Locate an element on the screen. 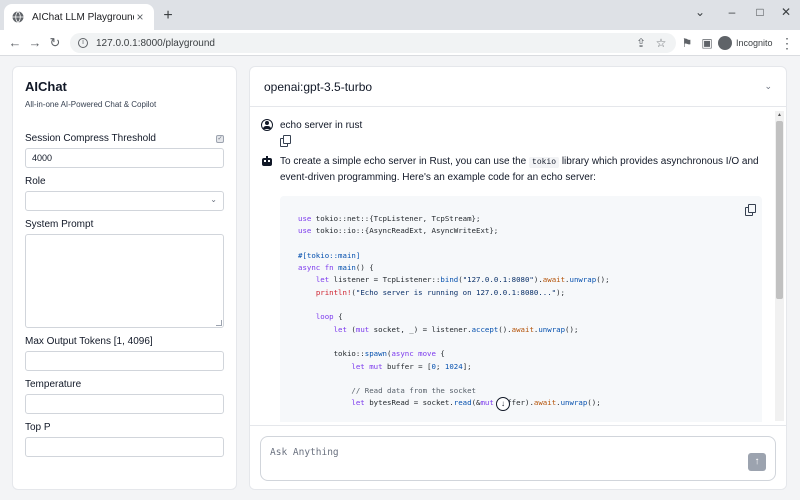 The width and height of the screenshot is (800, 500). arrow-up-icon: ↑ is located at coordinates (757, 461).